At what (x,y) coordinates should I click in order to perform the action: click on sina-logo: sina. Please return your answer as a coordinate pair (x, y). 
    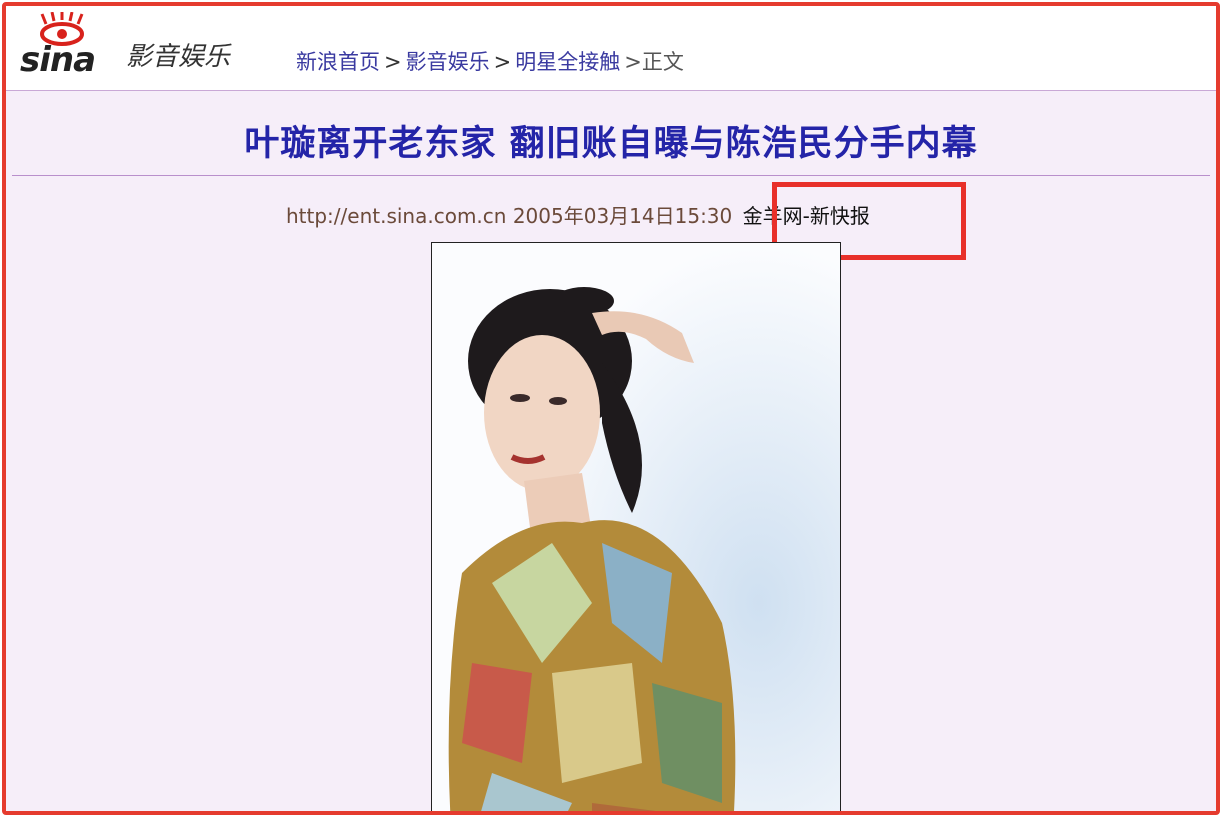
    Looking at the image, I should click on (65, 46).